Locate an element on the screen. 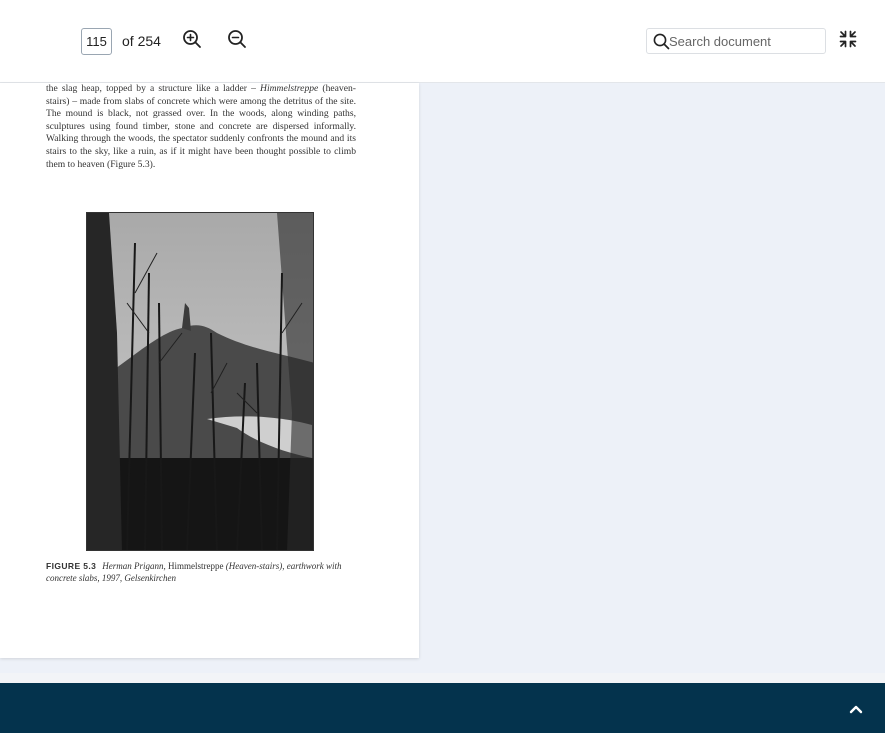 The height and width of the screenshot is (733, 885). search-box is located at coordinates (736, 41).